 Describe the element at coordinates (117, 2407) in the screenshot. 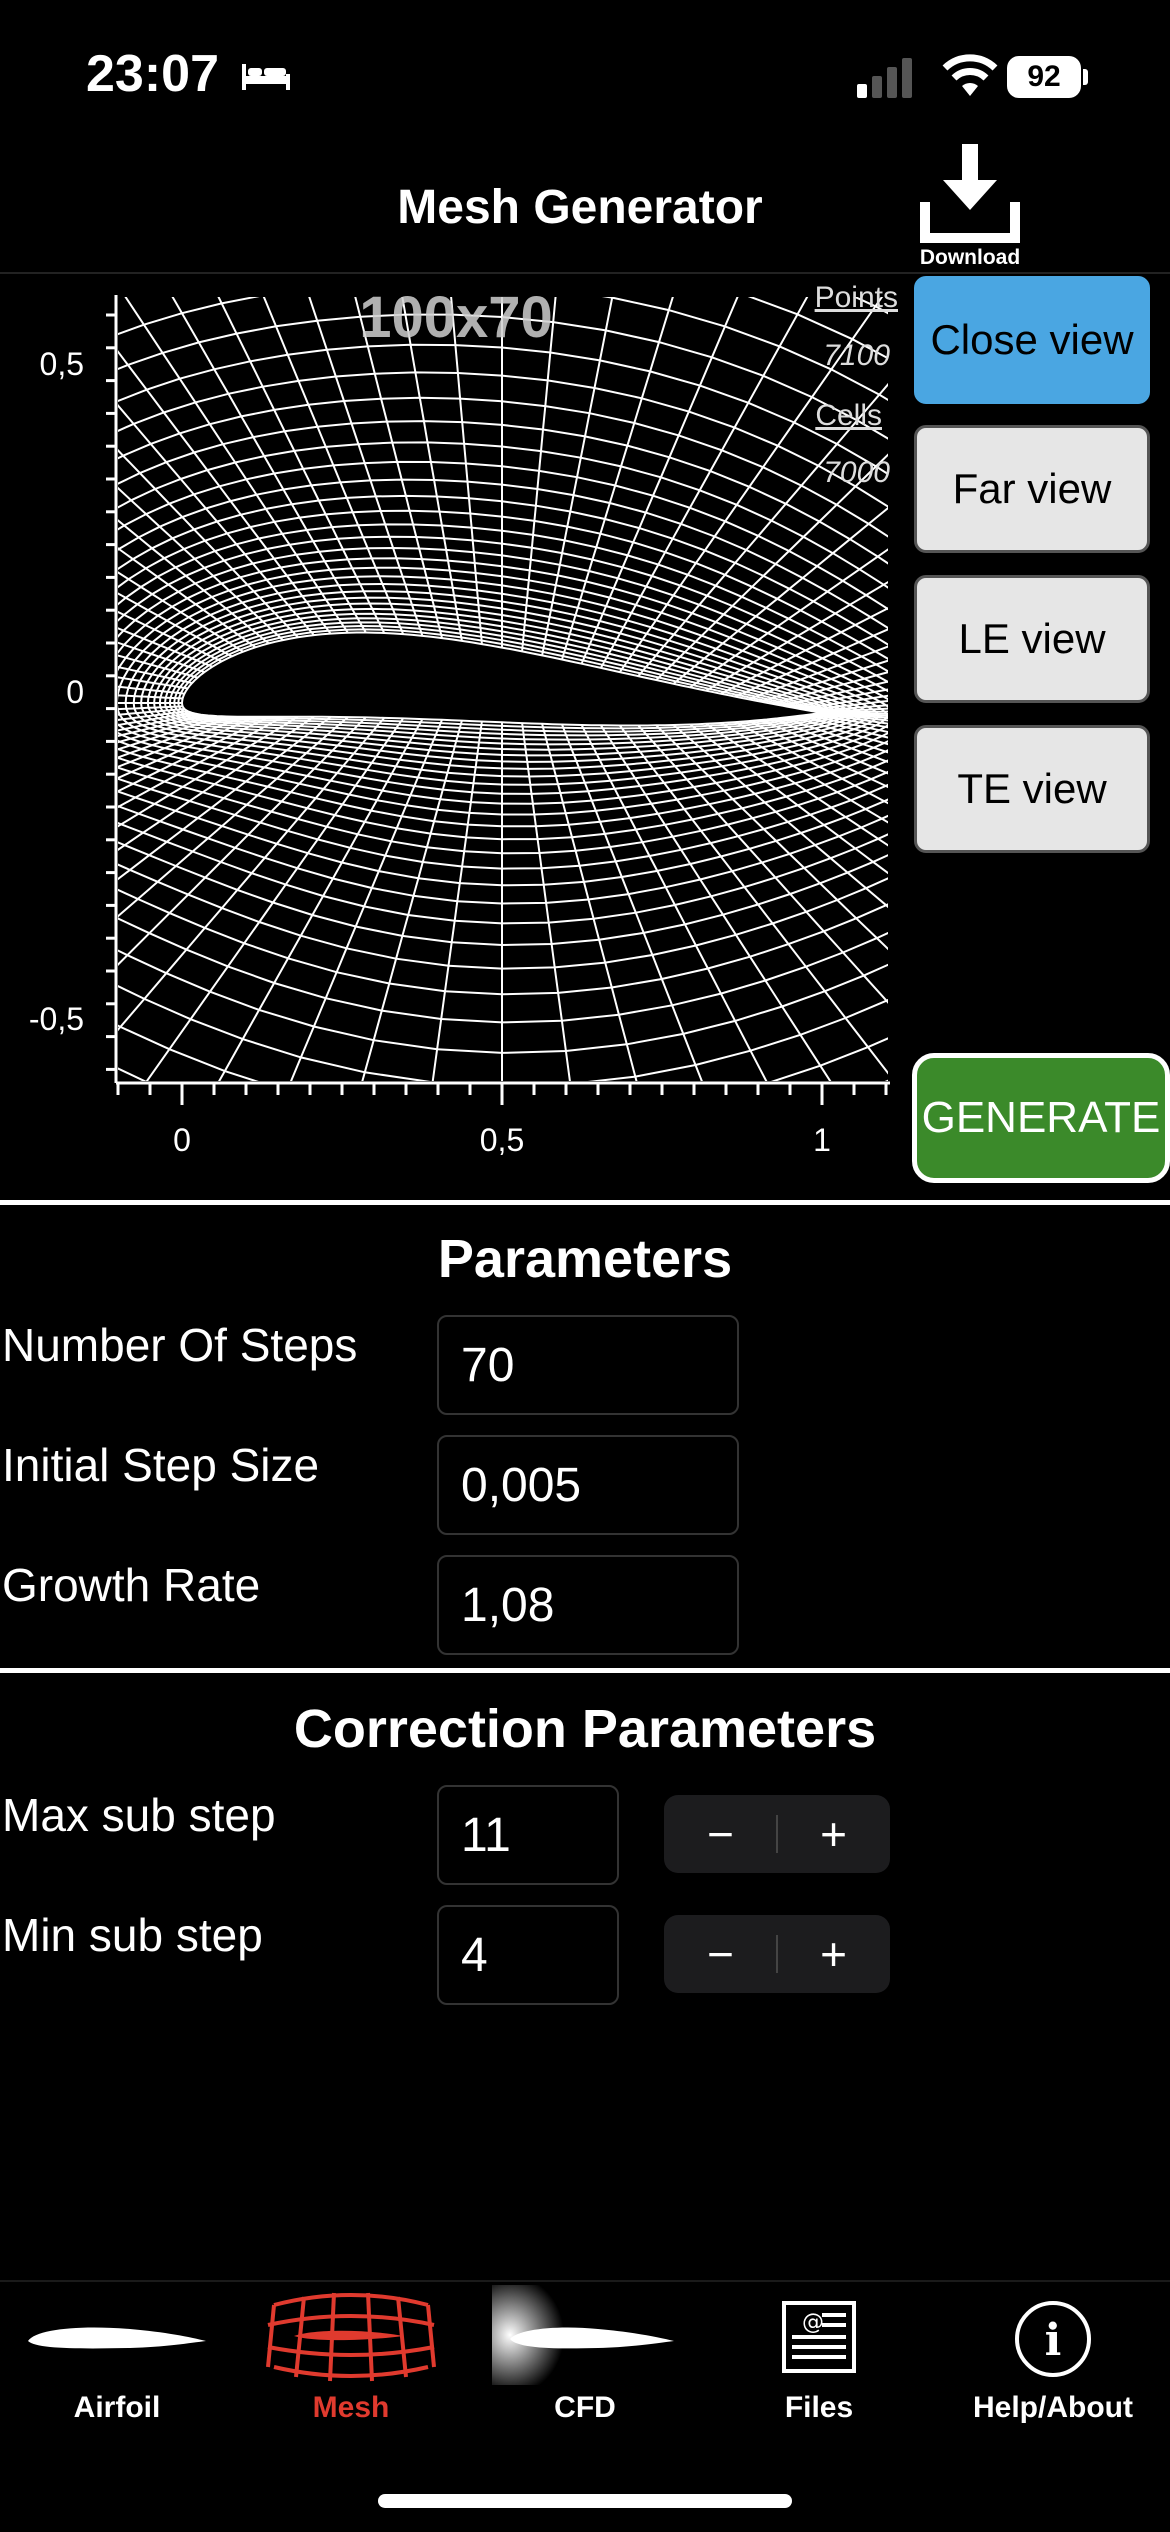

I see `tab-label: Airfoil` at that location.